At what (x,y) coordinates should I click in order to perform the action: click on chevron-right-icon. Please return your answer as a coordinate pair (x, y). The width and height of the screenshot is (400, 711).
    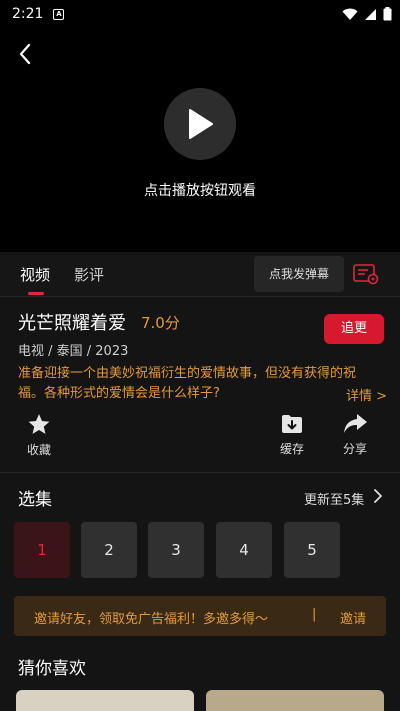
    Looking at the image, I should click on (378, 496).